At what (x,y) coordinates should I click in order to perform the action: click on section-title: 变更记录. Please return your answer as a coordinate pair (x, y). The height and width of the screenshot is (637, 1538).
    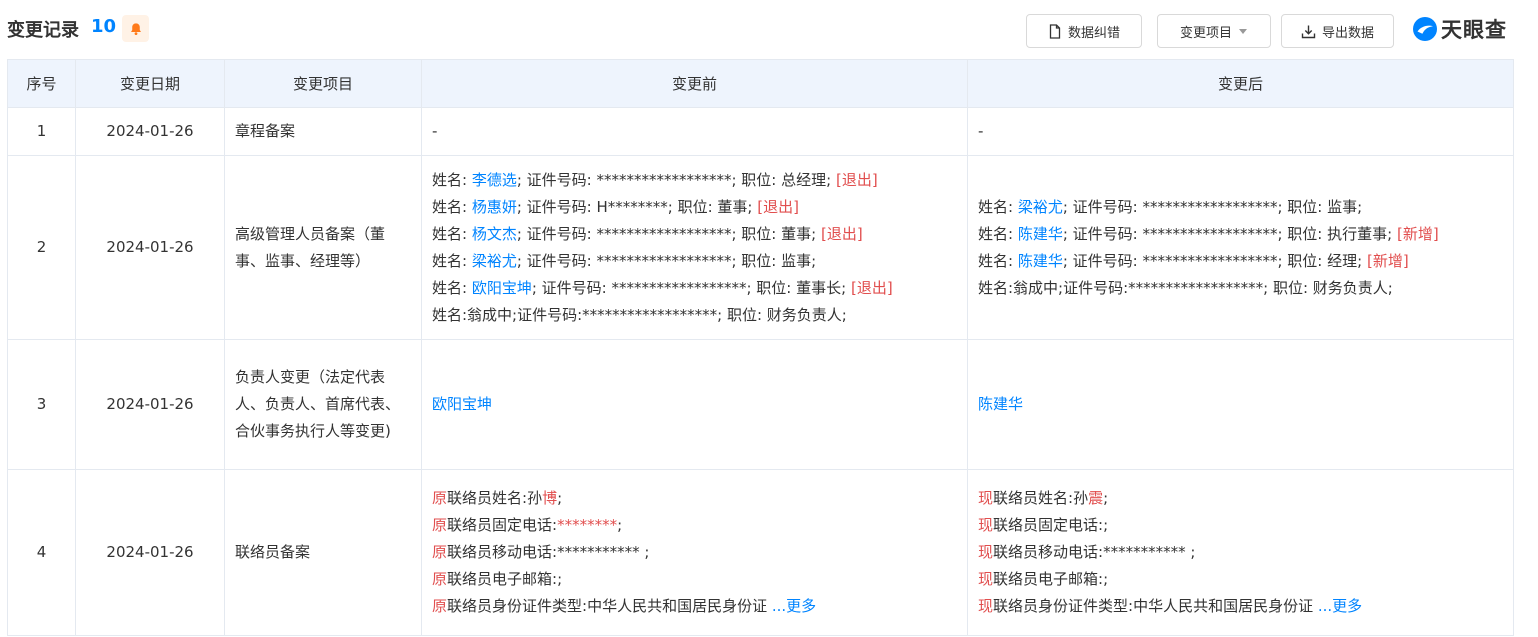
    Looking at the image, I should click on (43, 30).